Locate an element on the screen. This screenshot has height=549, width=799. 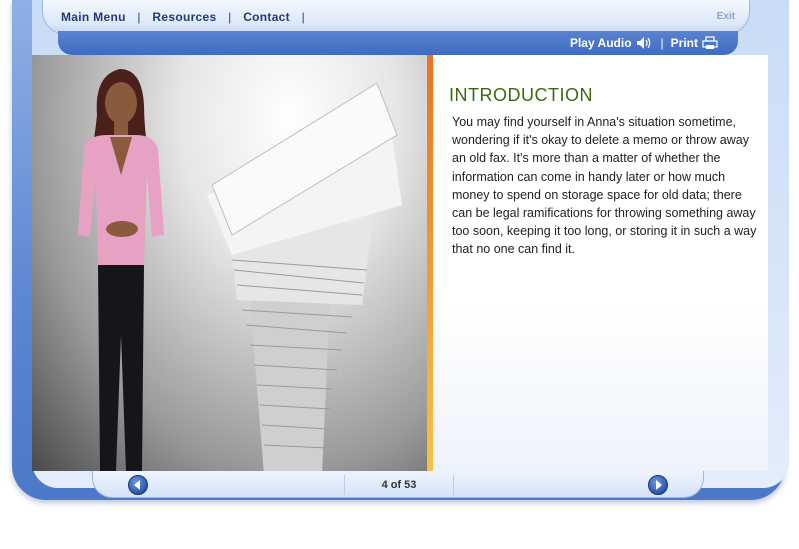
main-nav: Main Menu | Resources | Contact | is located at coordinates (187, 17).